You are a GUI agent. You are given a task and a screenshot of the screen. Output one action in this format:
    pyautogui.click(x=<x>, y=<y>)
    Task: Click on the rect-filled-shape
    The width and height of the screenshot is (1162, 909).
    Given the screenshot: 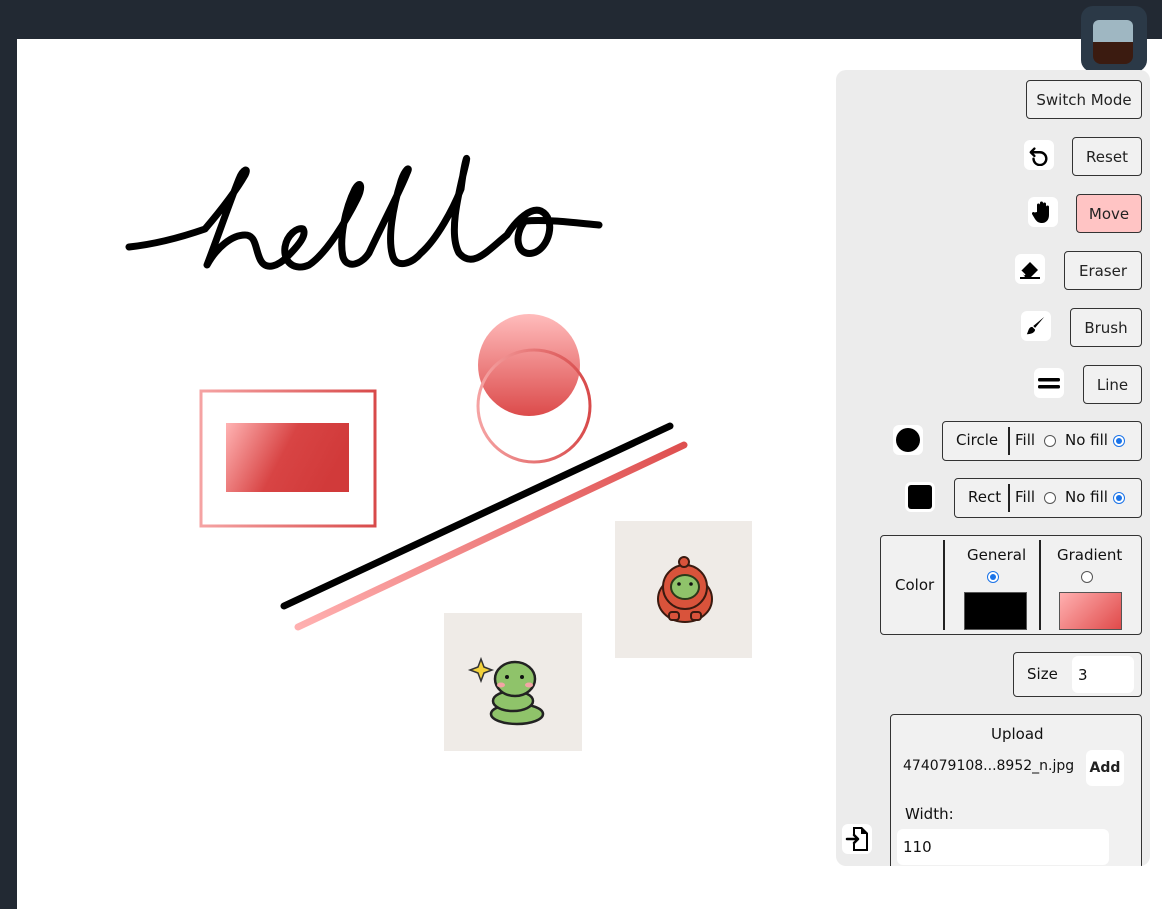 What is the action you would take?
    pyautogui.click(x=287, y=457)
    